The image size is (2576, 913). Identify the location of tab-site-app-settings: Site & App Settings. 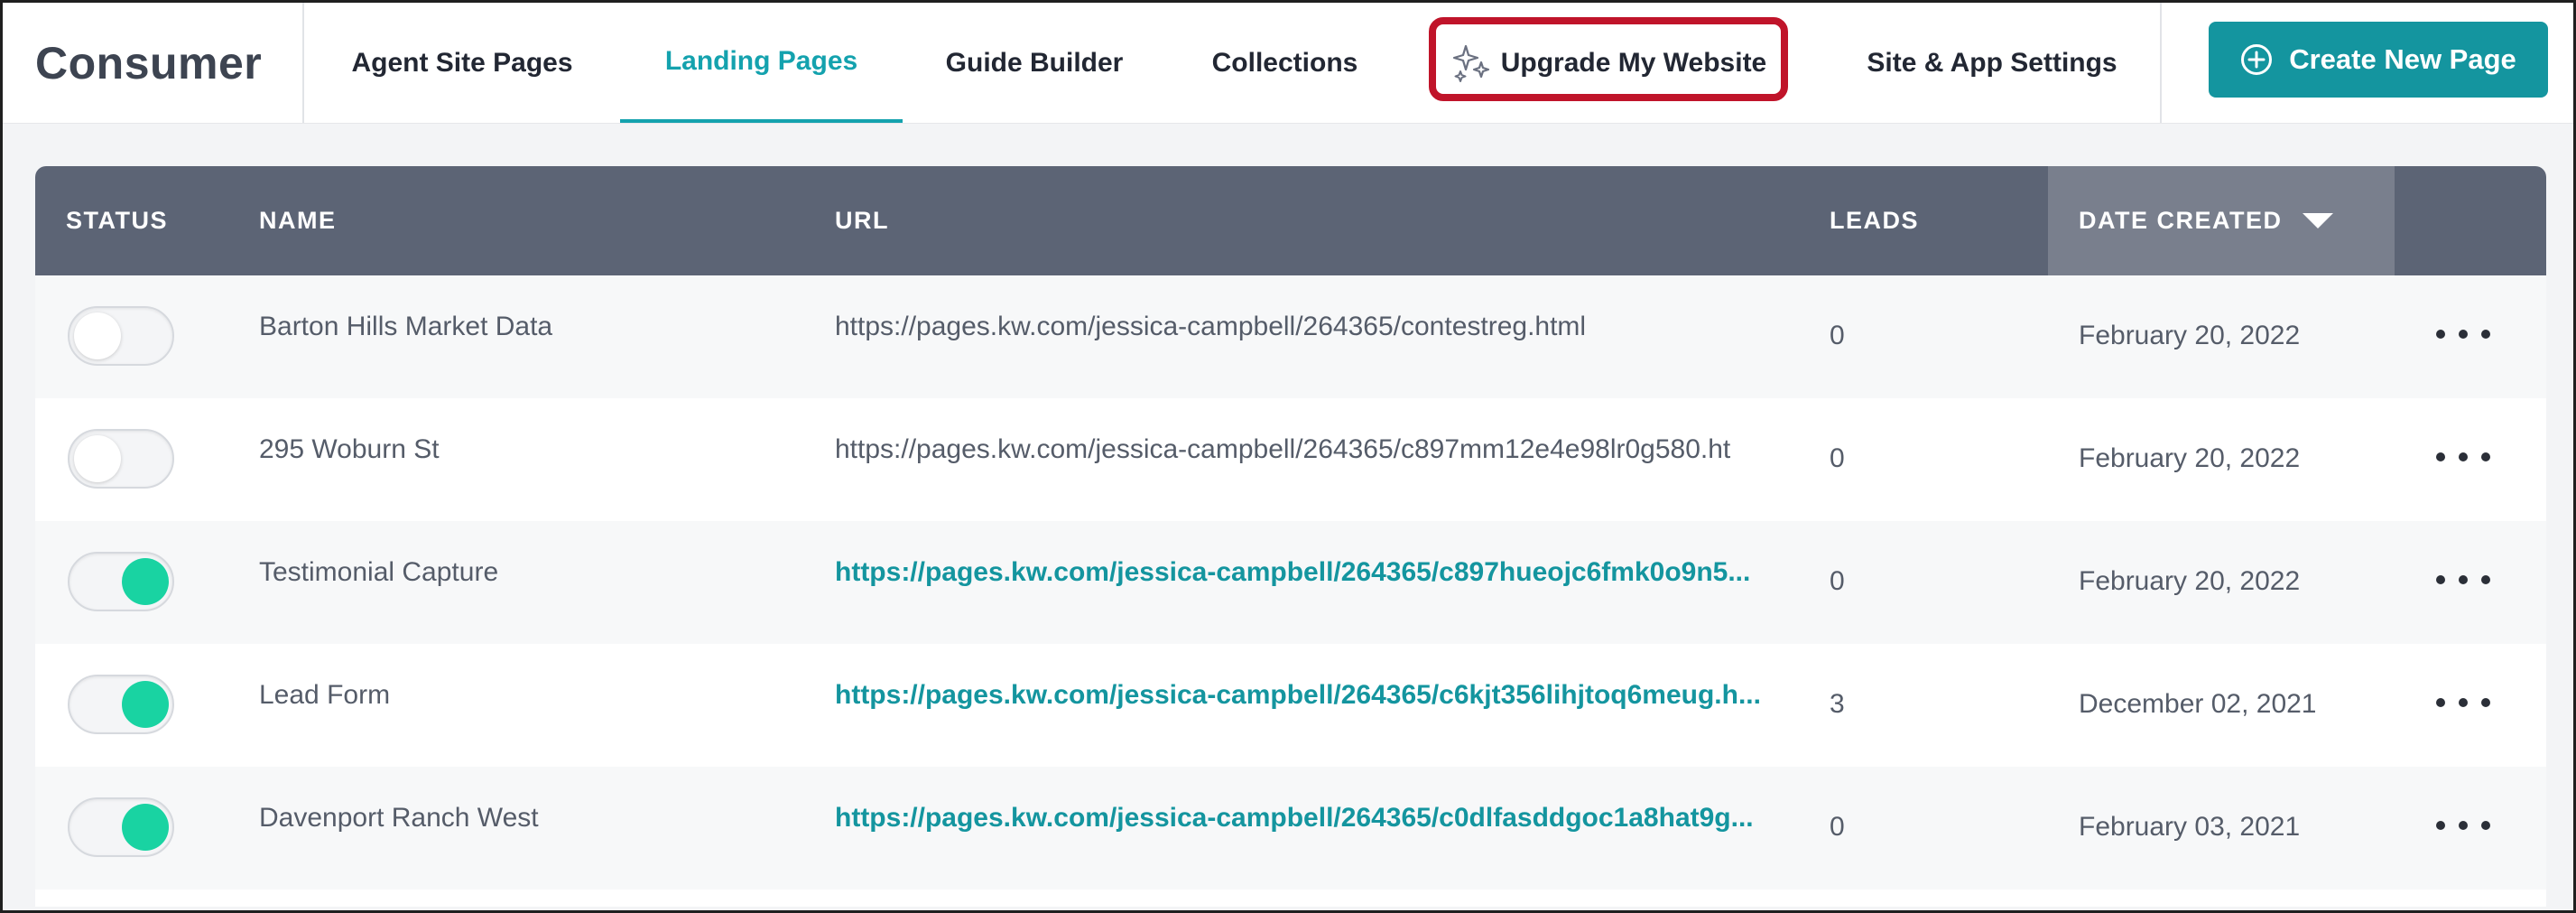
(1992, 63).